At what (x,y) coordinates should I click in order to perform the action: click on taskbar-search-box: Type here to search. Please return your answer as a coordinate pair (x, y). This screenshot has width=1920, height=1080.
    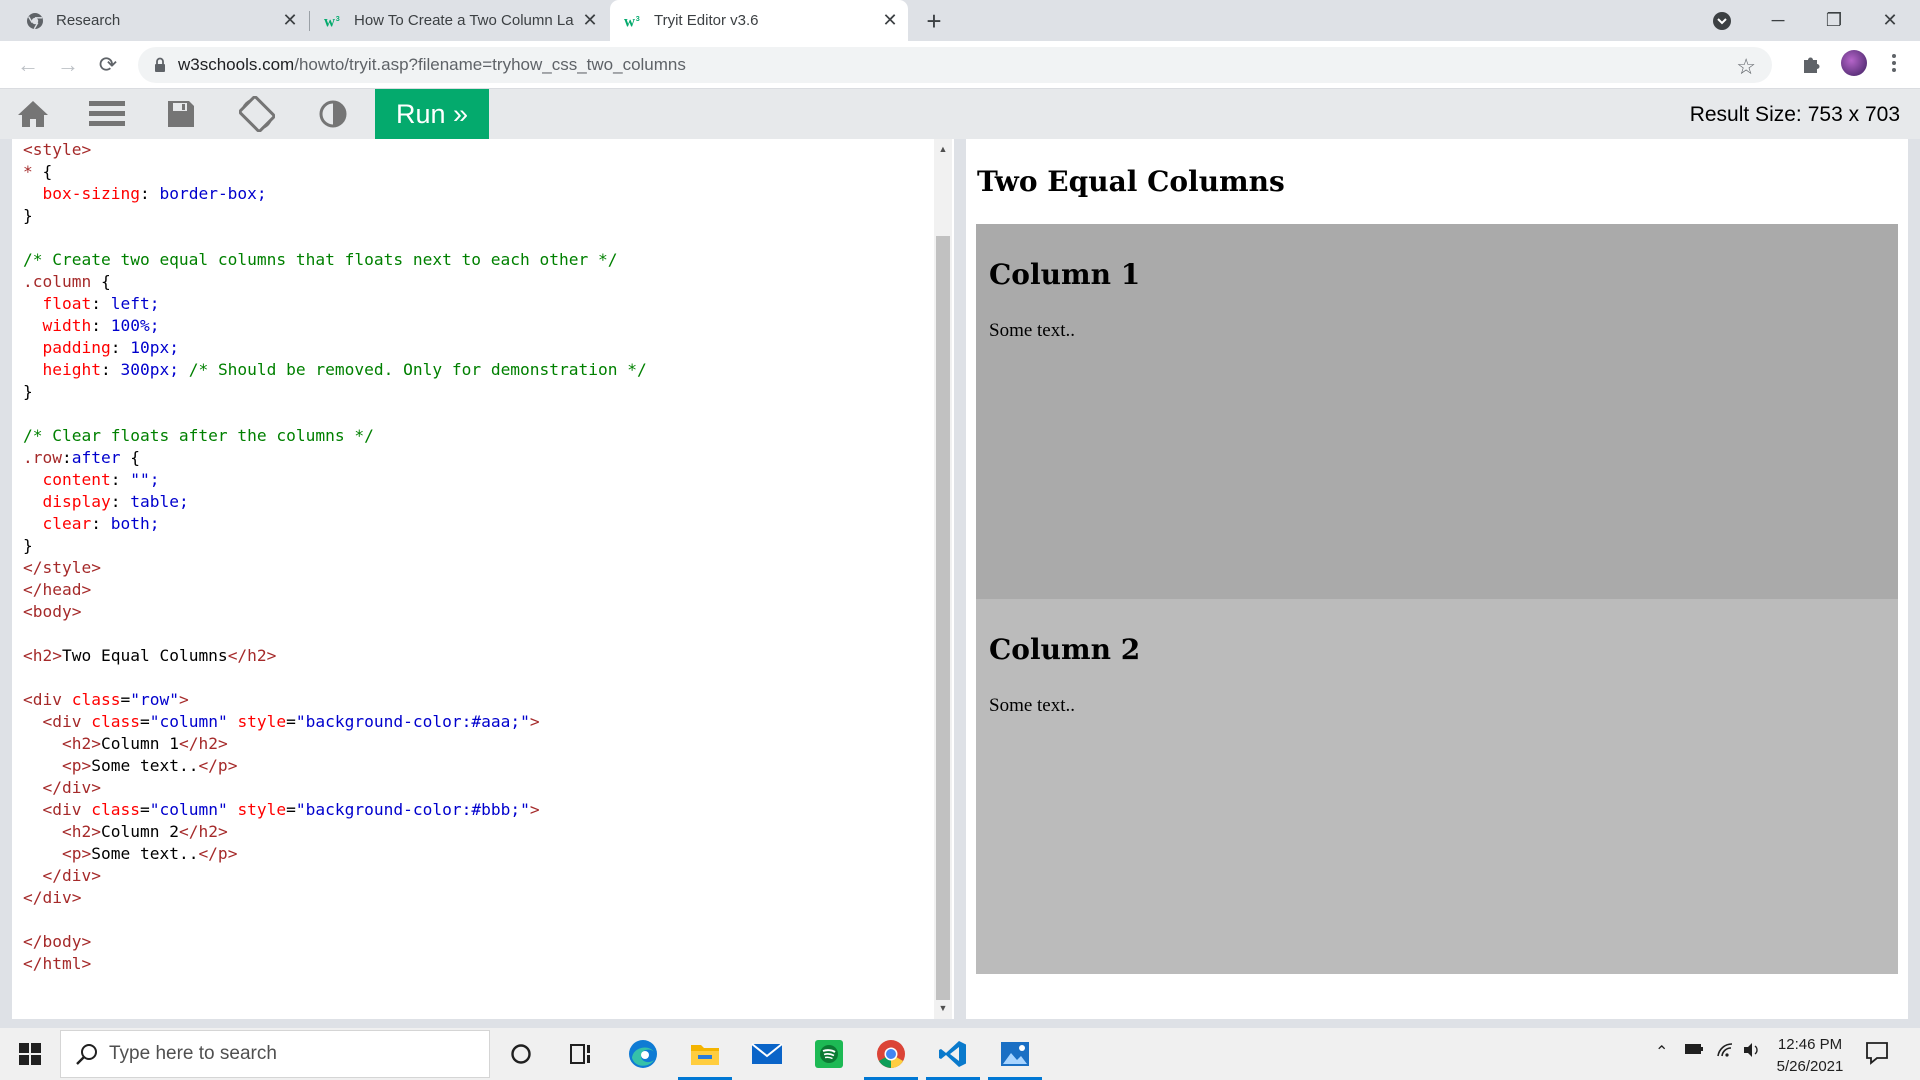
    Looking at the image, I should click on (275, 1054).